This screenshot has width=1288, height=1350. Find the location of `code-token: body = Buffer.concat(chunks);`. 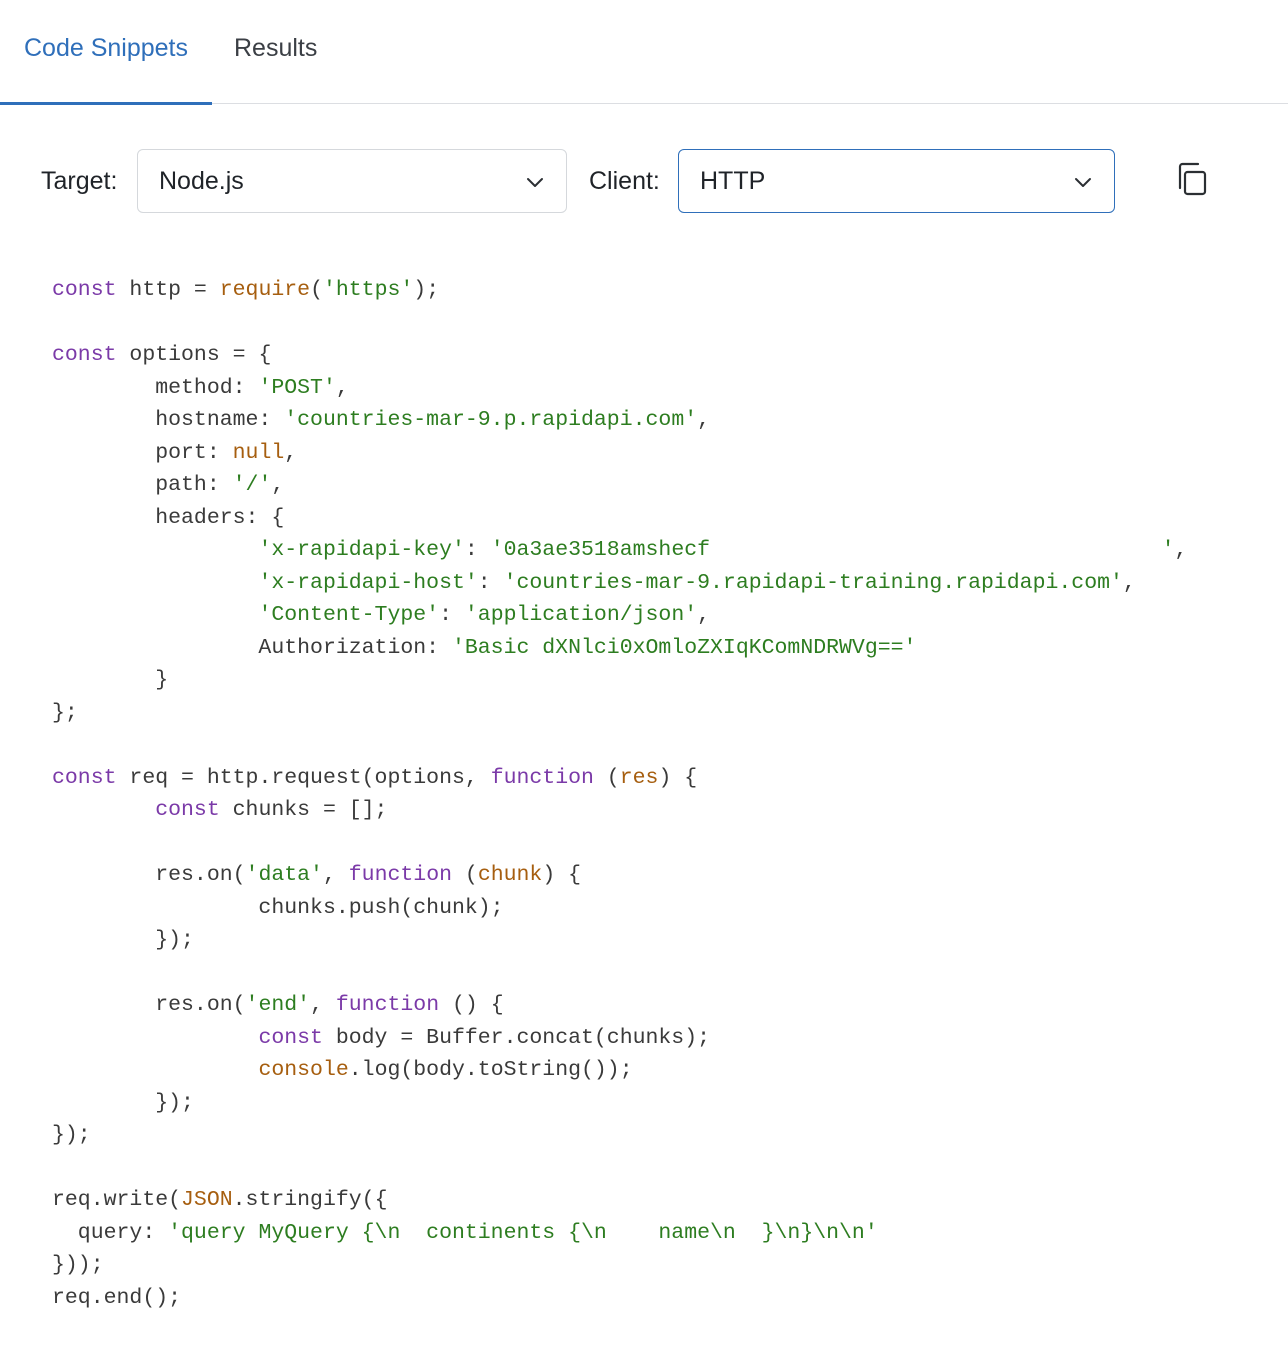

code-token: body = Buffer.concat(chunks); is located at coordinates (516, 1037).